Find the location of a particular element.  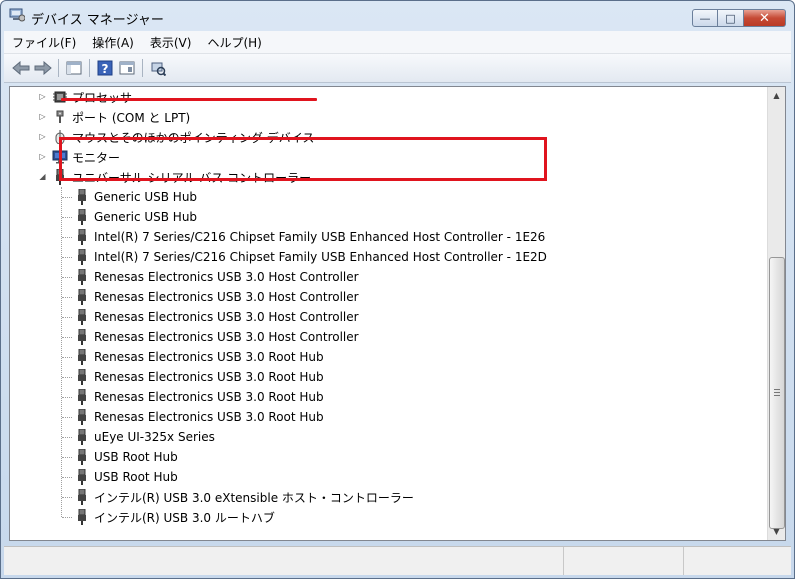

tree-category-label: プロセッサ is located at coordinates (102, 97).